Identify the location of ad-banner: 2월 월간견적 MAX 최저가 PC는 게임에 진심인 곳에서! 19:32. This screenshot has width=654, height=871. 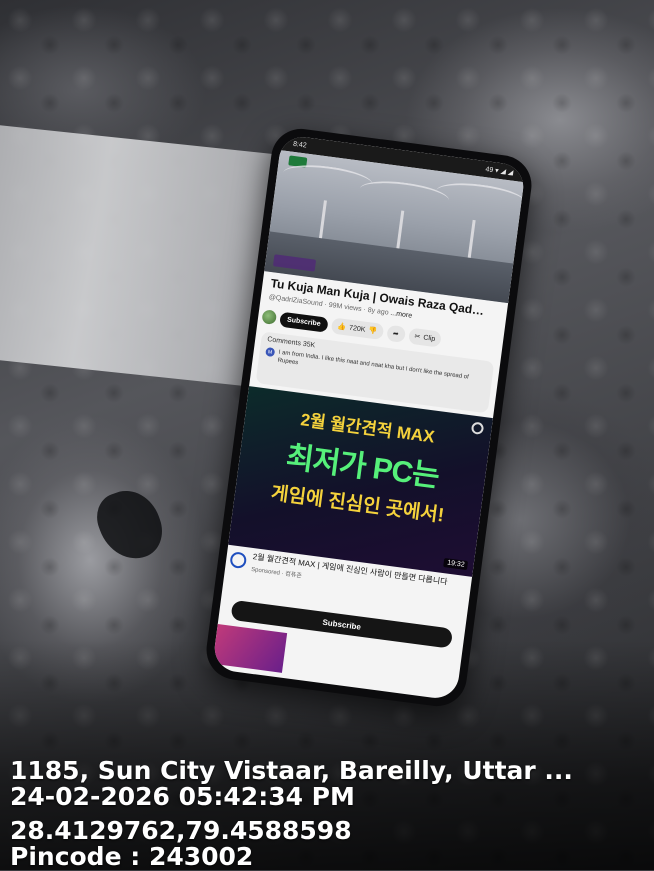
(360, 481).